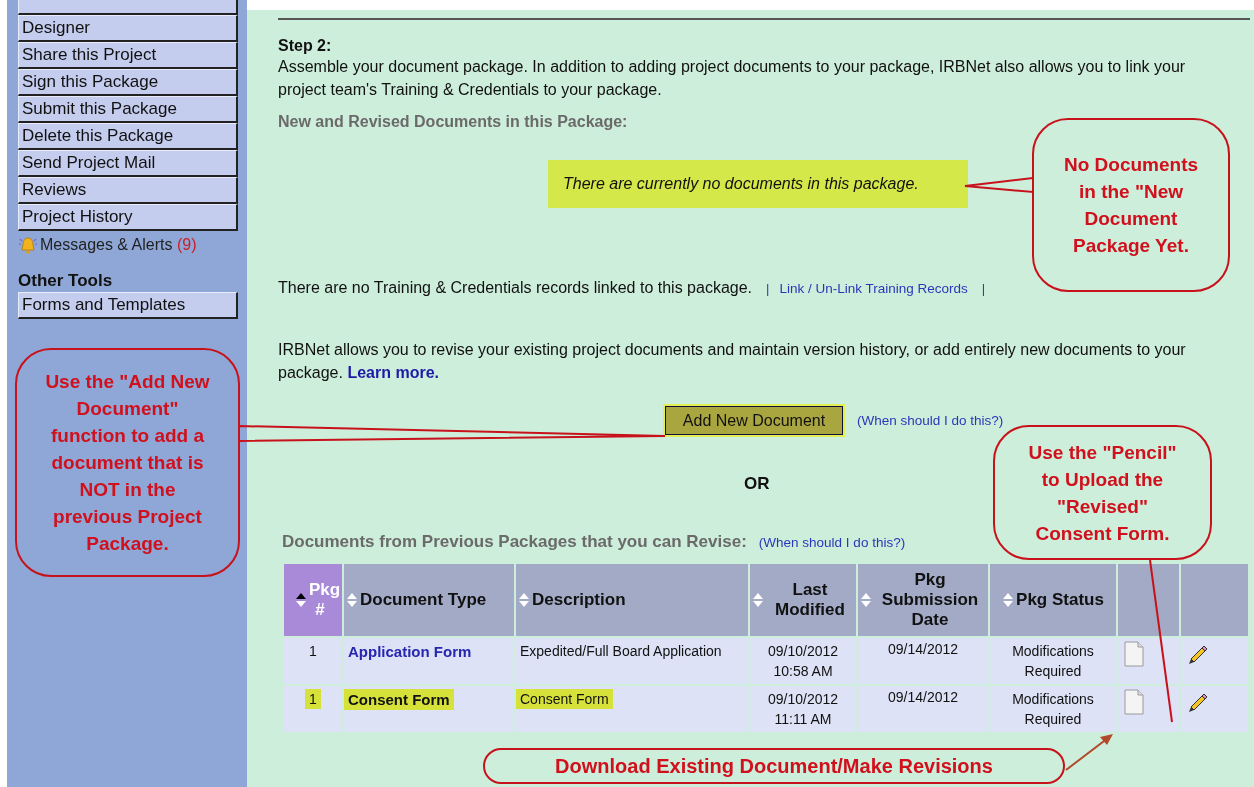 The image size is (1254, 787). Describe the element at coordinates (923, 600) in the screenshot. I see `column-header: Pkg Submission Date` at that location.